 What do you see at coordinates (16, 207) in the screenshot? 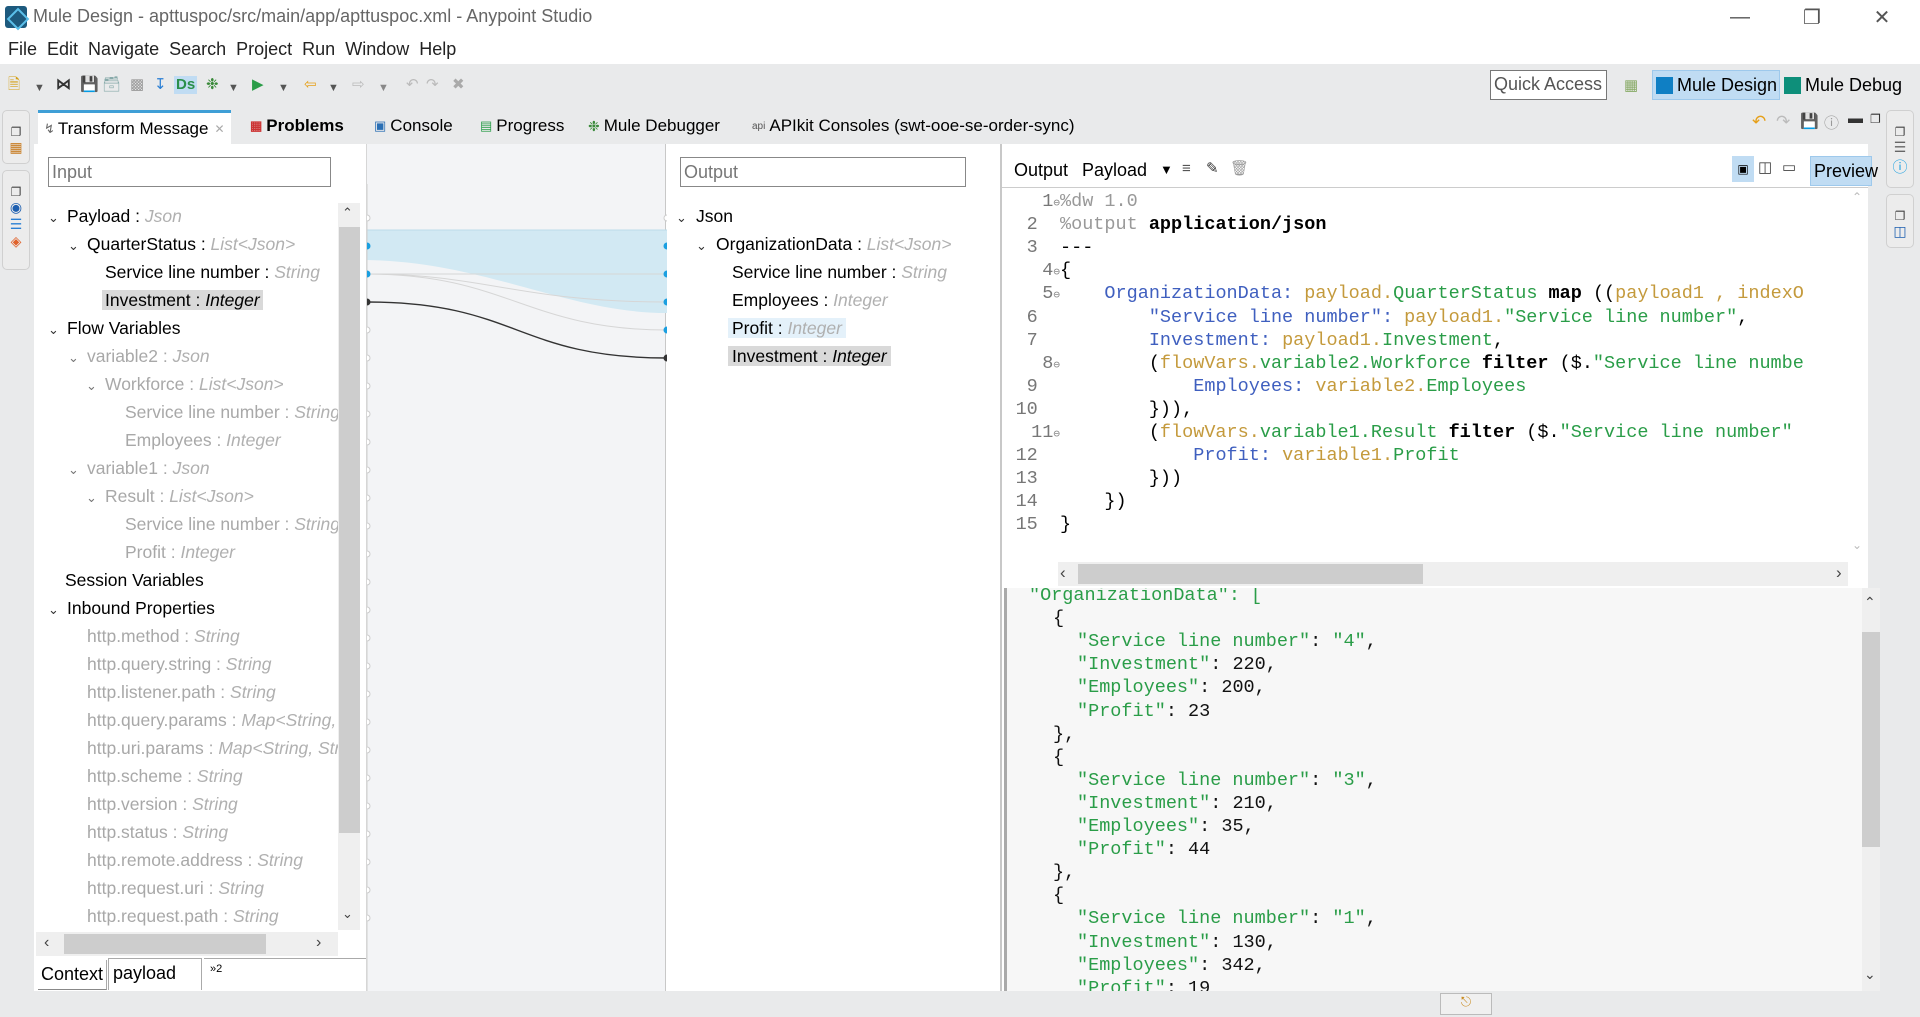
I see `globe-icon: ◉` at bounding box center [16, 207].